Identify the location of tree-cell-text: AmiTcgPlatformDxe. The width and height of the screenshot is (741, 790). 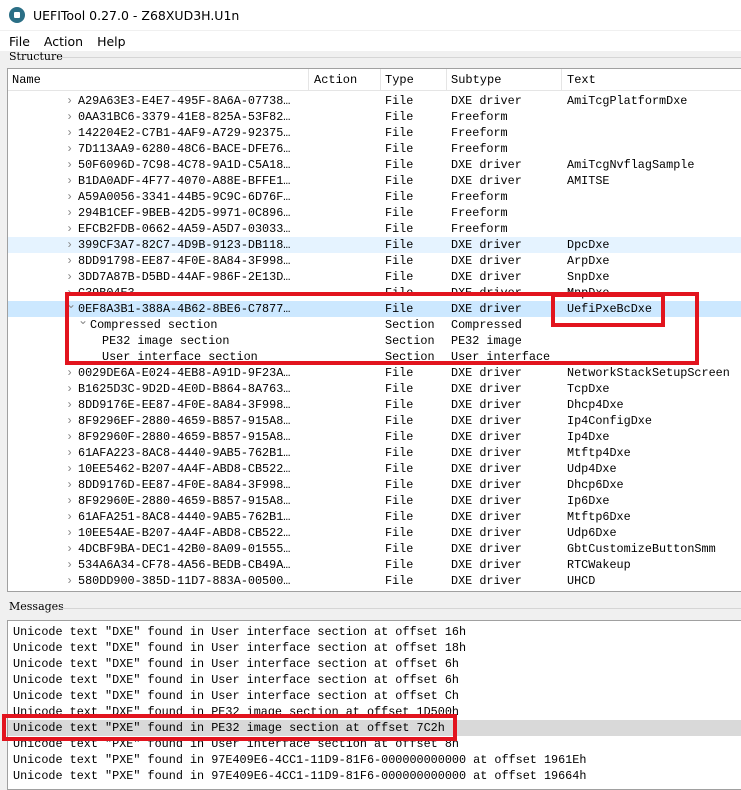
(627, 101).